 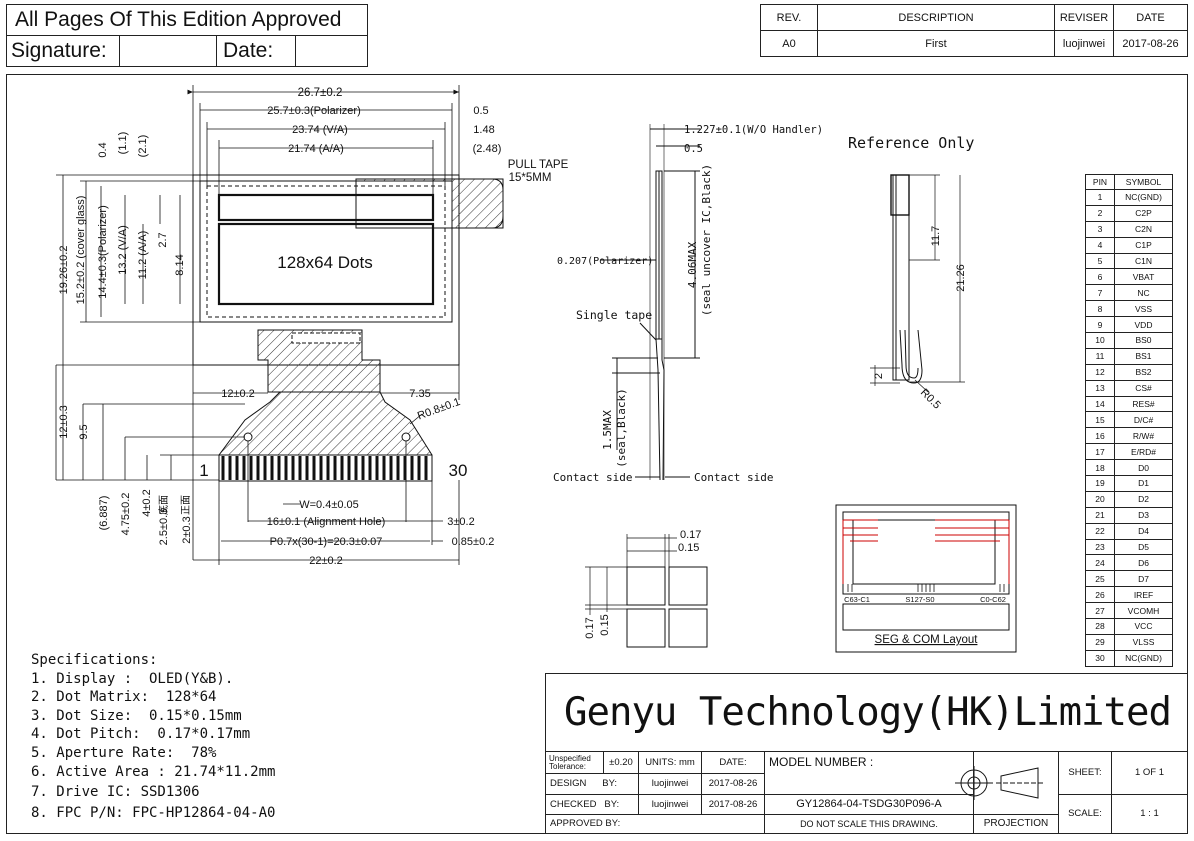 What do you see at coordinates (961, 278) in the screenshot?
I see `ref-21-26: 21.26` at bounding box center [961, 278].